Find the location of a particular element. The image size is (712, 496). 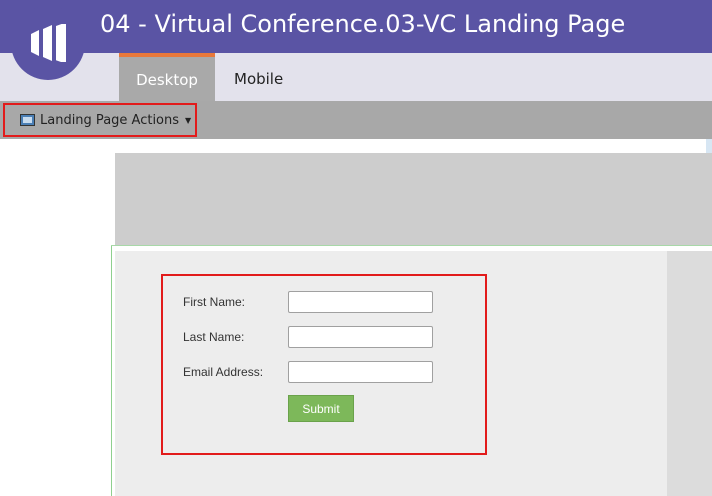

last-name-label: Last Name: is located at coordinates (214, 337).